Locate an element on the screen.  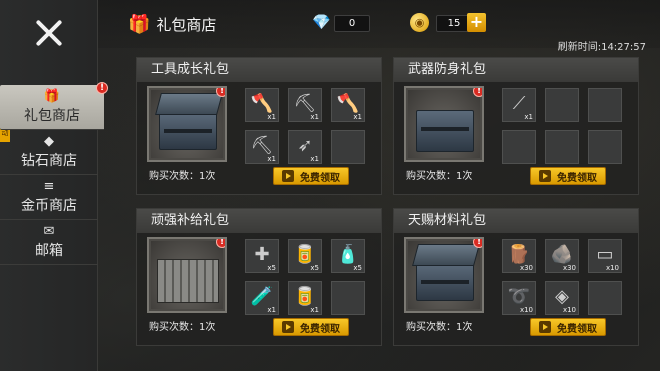
reward-slot: 🥫 x1 is located at coordinates (305, 298).